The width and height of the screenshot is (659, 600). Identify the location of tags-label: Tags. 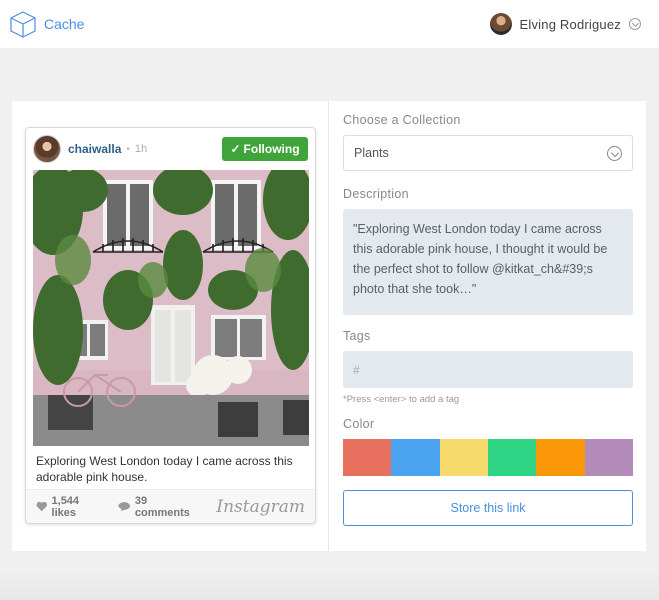
(357, 336).